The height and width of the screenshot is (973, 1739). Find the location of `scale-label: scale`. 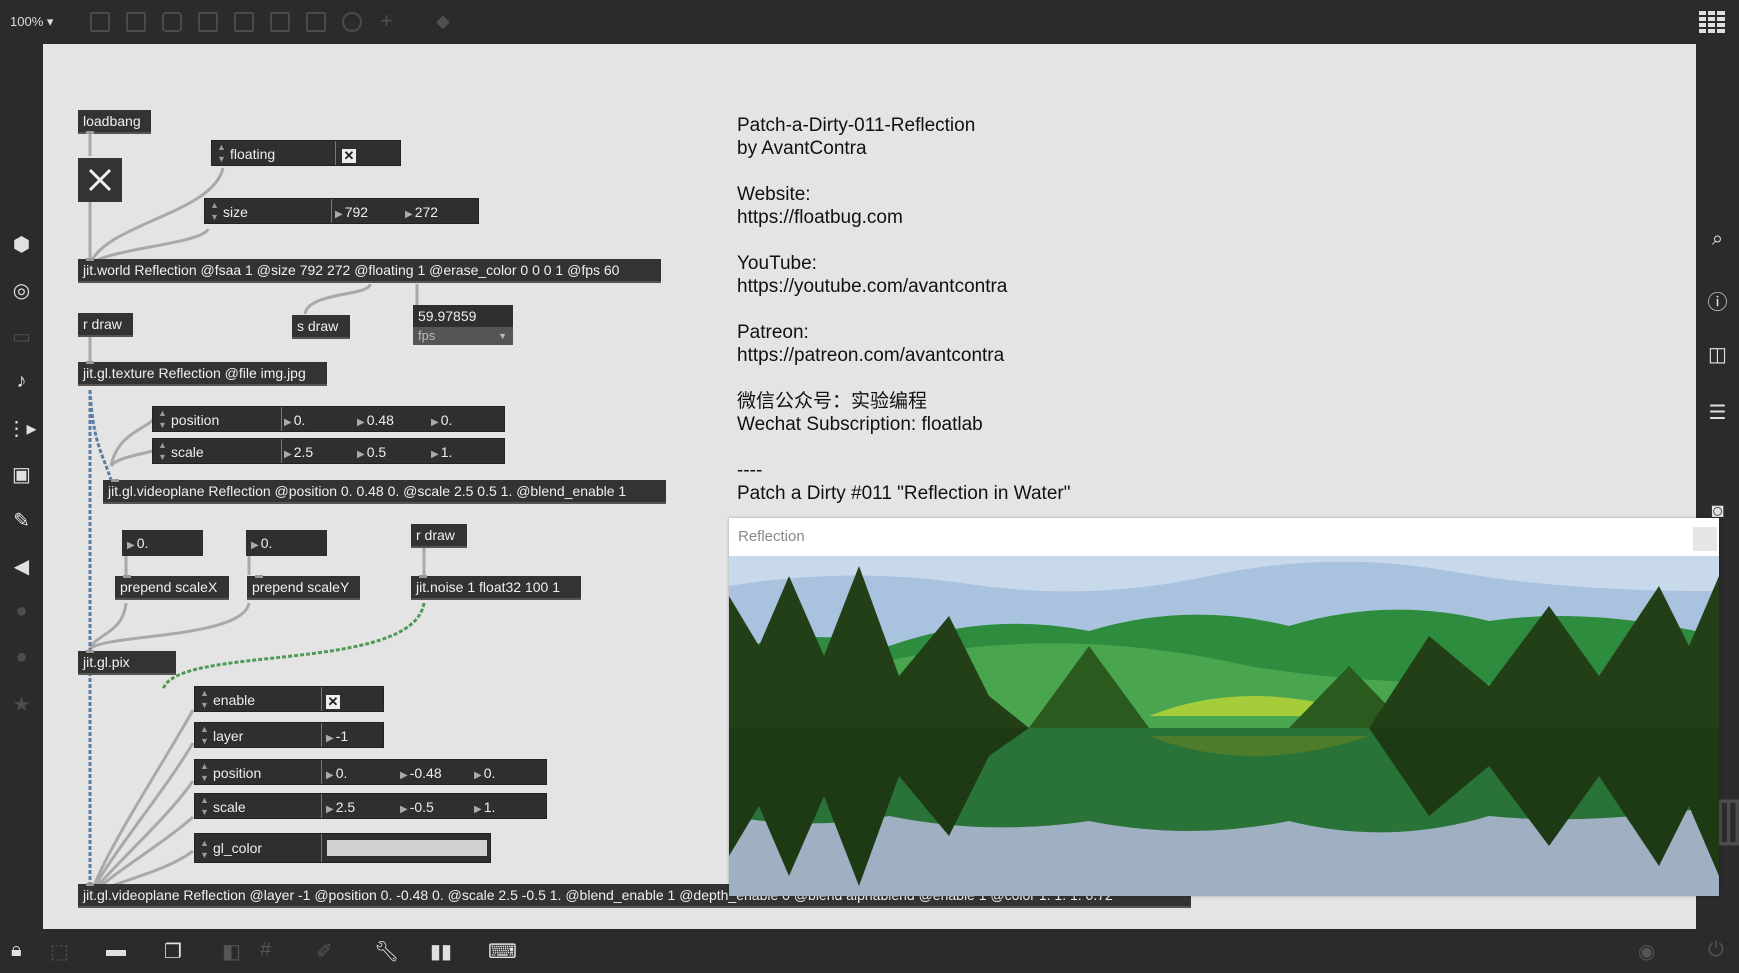

scale-label: scale is located at coordinates (217, 451).